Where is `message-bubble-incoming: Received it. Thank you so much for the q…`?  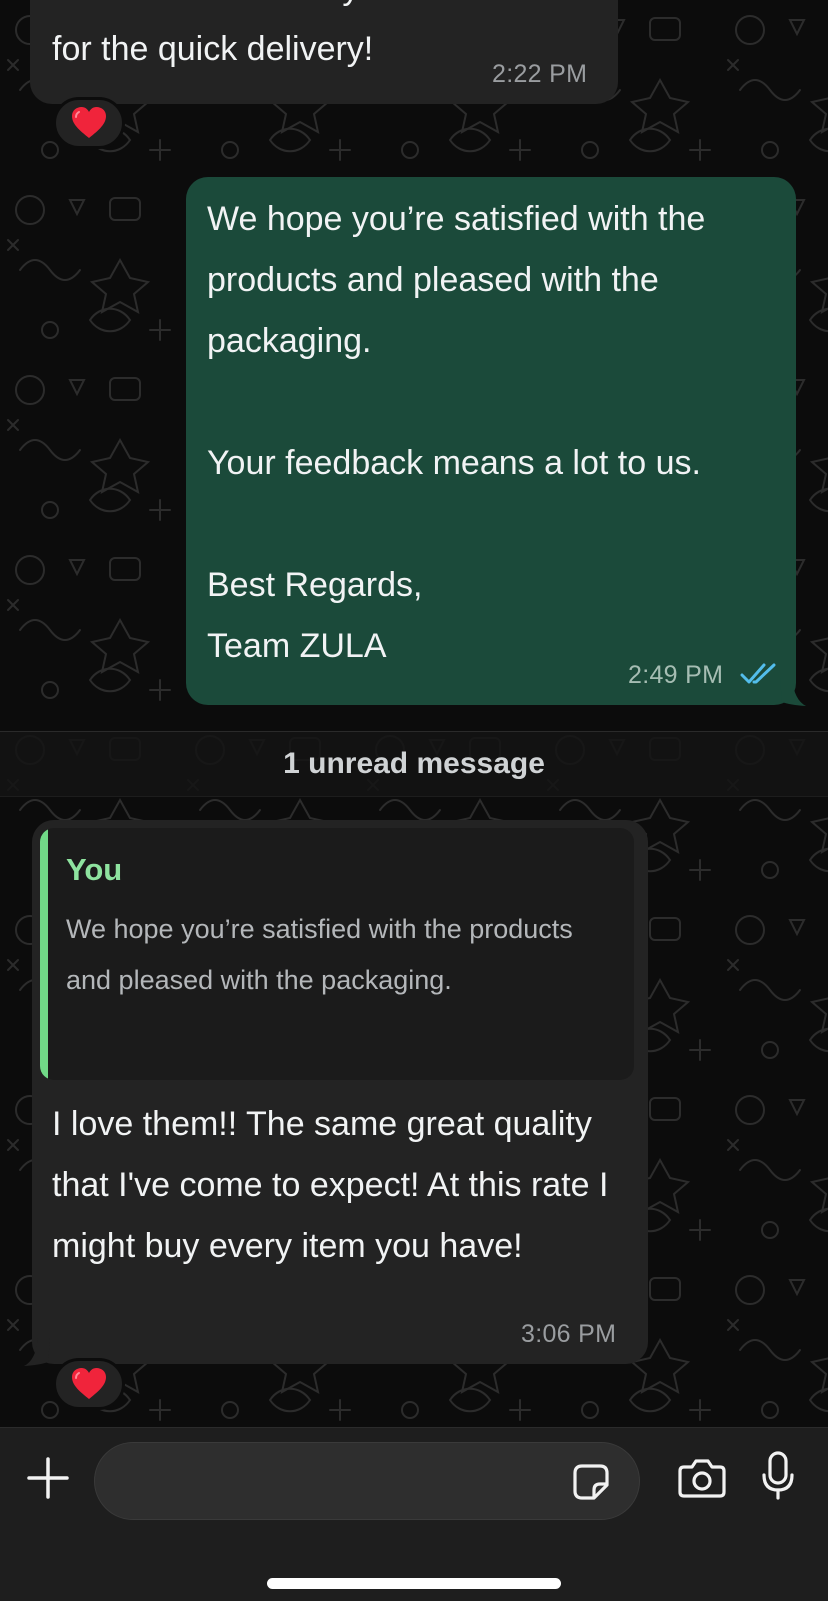 message-bubble-incoming: Received it. Thank you so much for the q… is located at coordinates (324, 52).